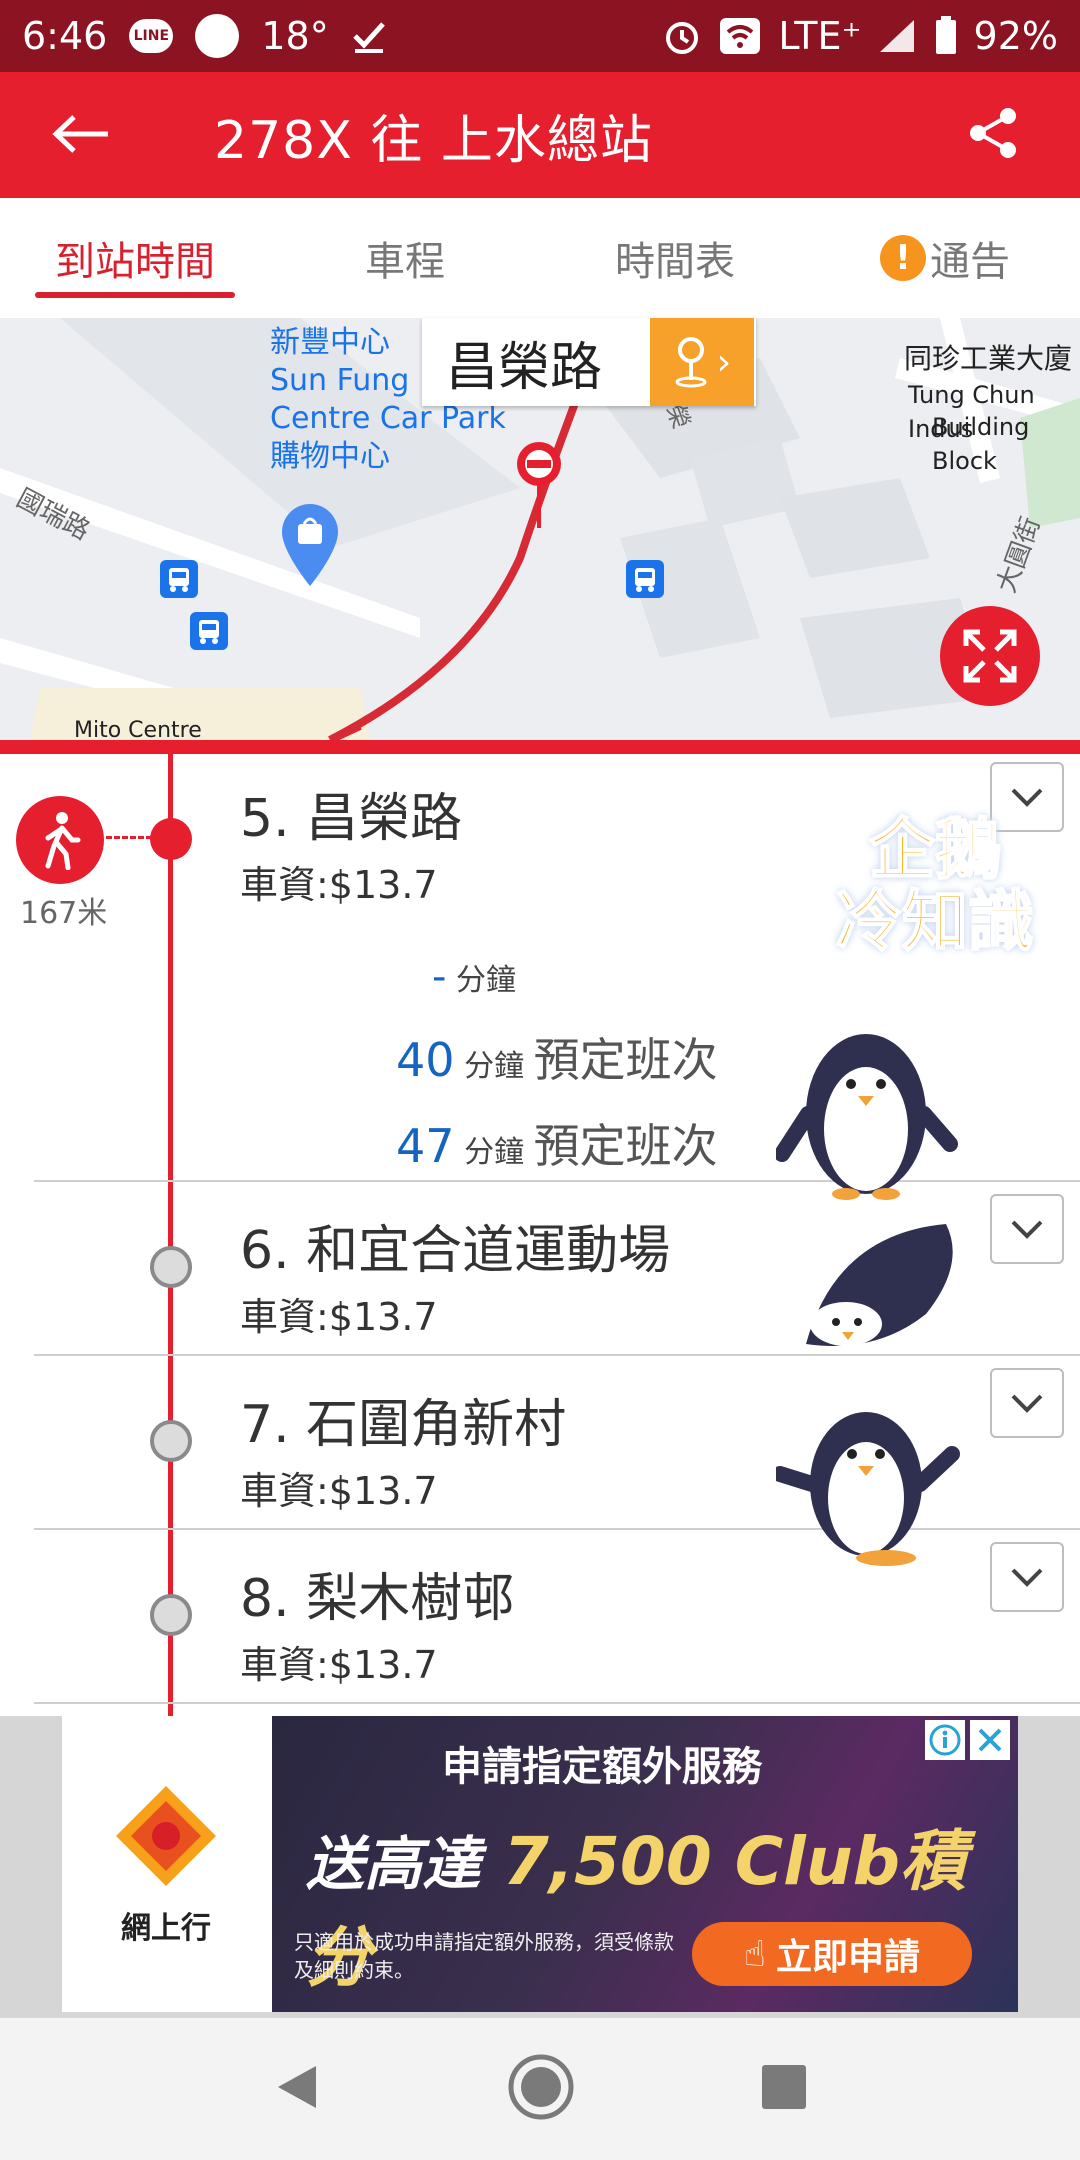  What do you see at coordinates (847, 1957) in the screenshot?
I see `ad-cta-label: 立即申請` at bounding box center [847, 1957].